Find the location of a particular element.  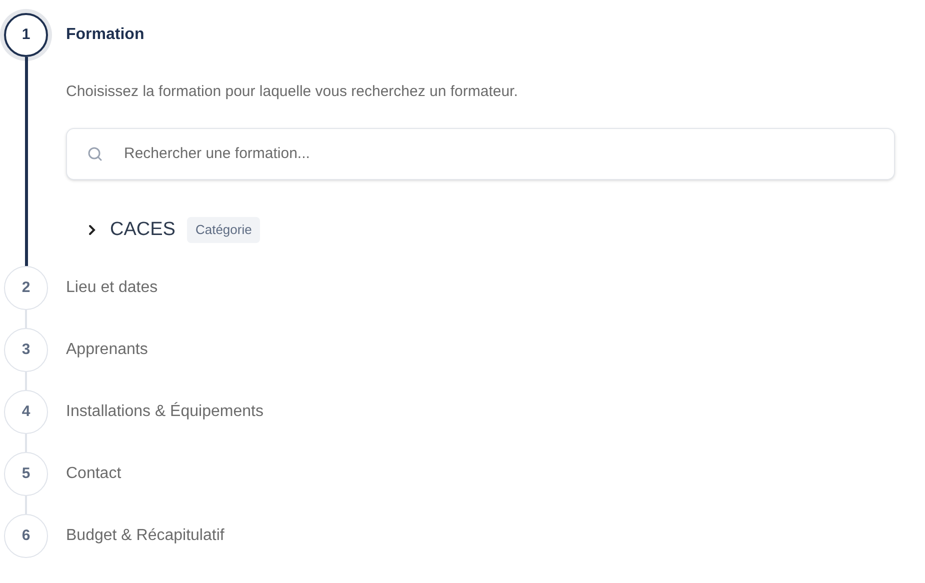

step-number: 3 is located at coordinates (26, 350).